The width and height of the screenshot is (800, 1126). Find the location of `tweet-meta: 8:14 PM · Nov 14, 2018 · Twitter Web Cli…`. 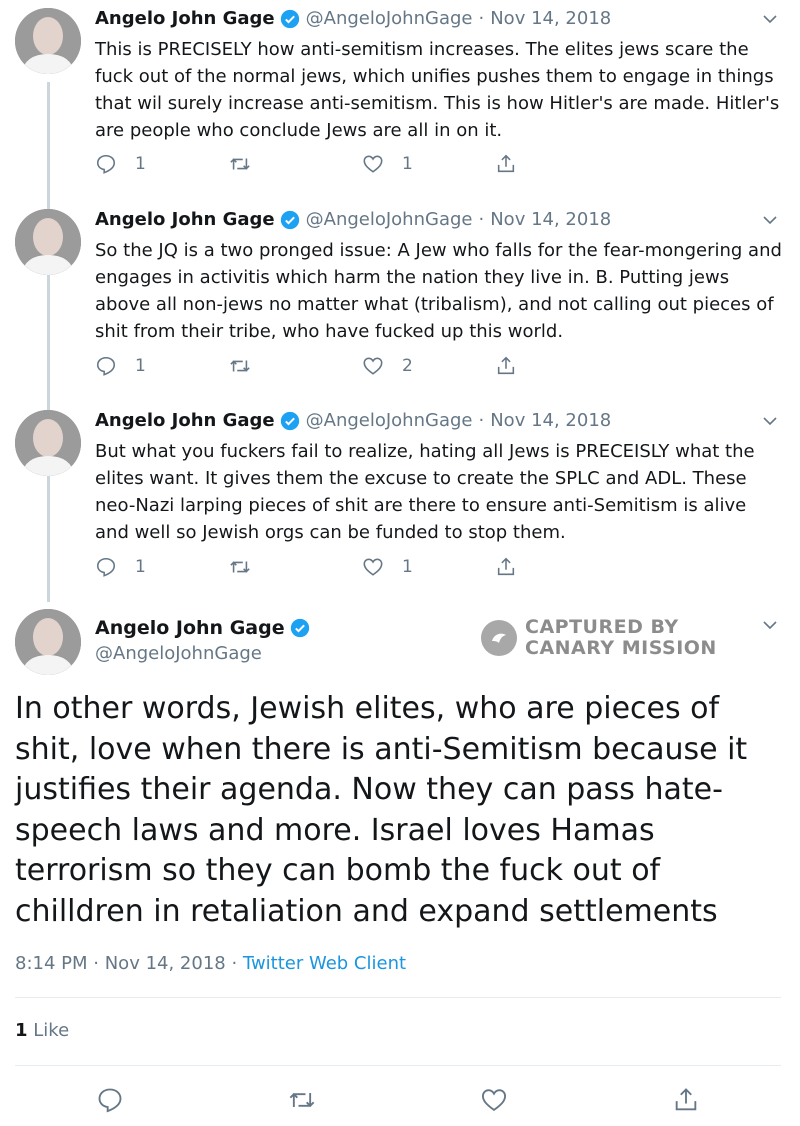

tweet-meta: 8:14 PM · Nov 14, 2018 · Twitter Web Cli… is located at coordinates (210, 963).